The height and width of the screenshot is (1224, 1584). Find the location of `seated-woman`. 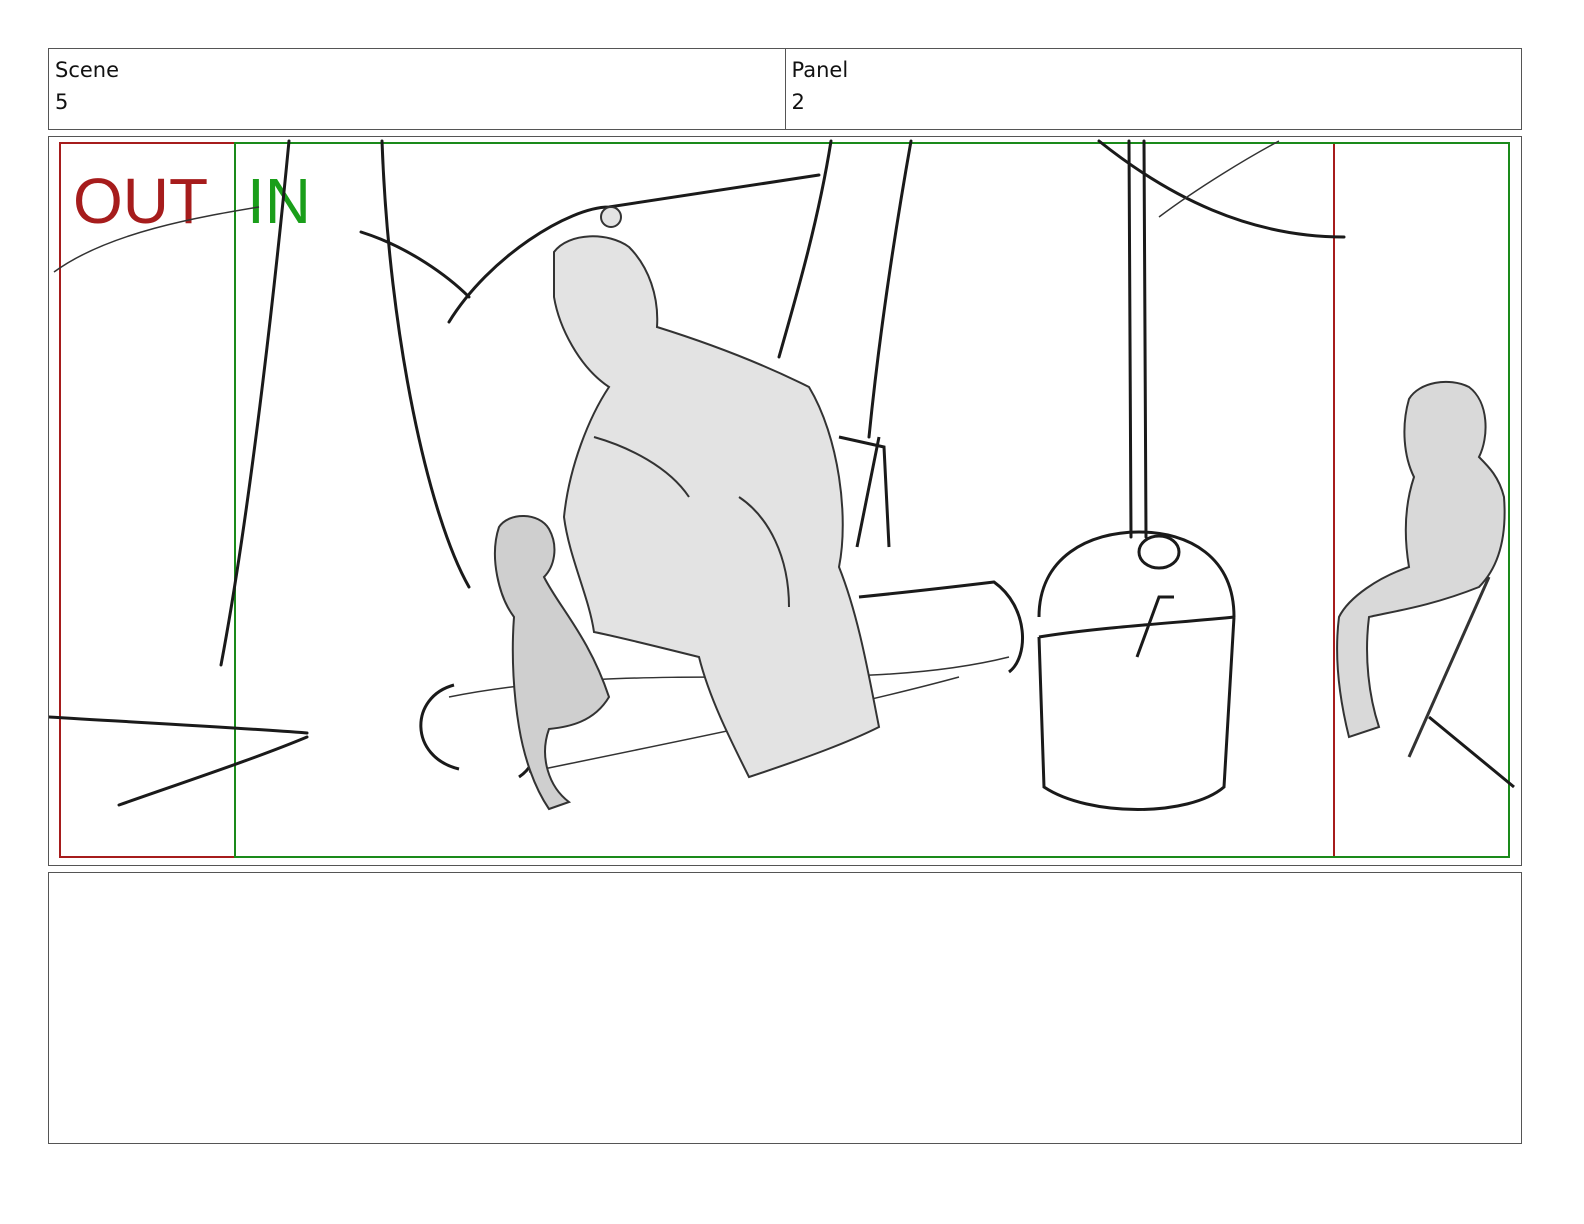

seated-woman is located at coordinates (1425, 584).